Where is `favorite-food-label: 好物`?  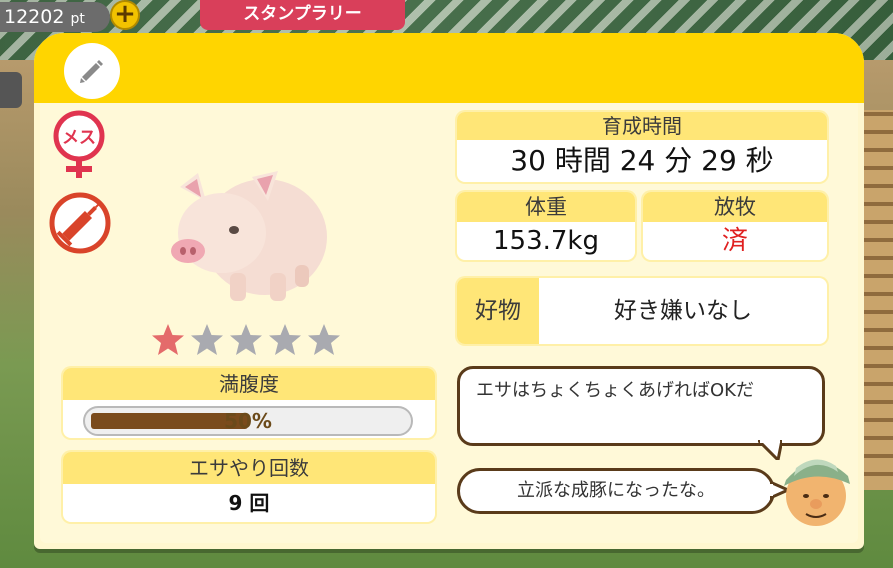
favorite-food-label: 好物 is located at coordinates (498, 311).